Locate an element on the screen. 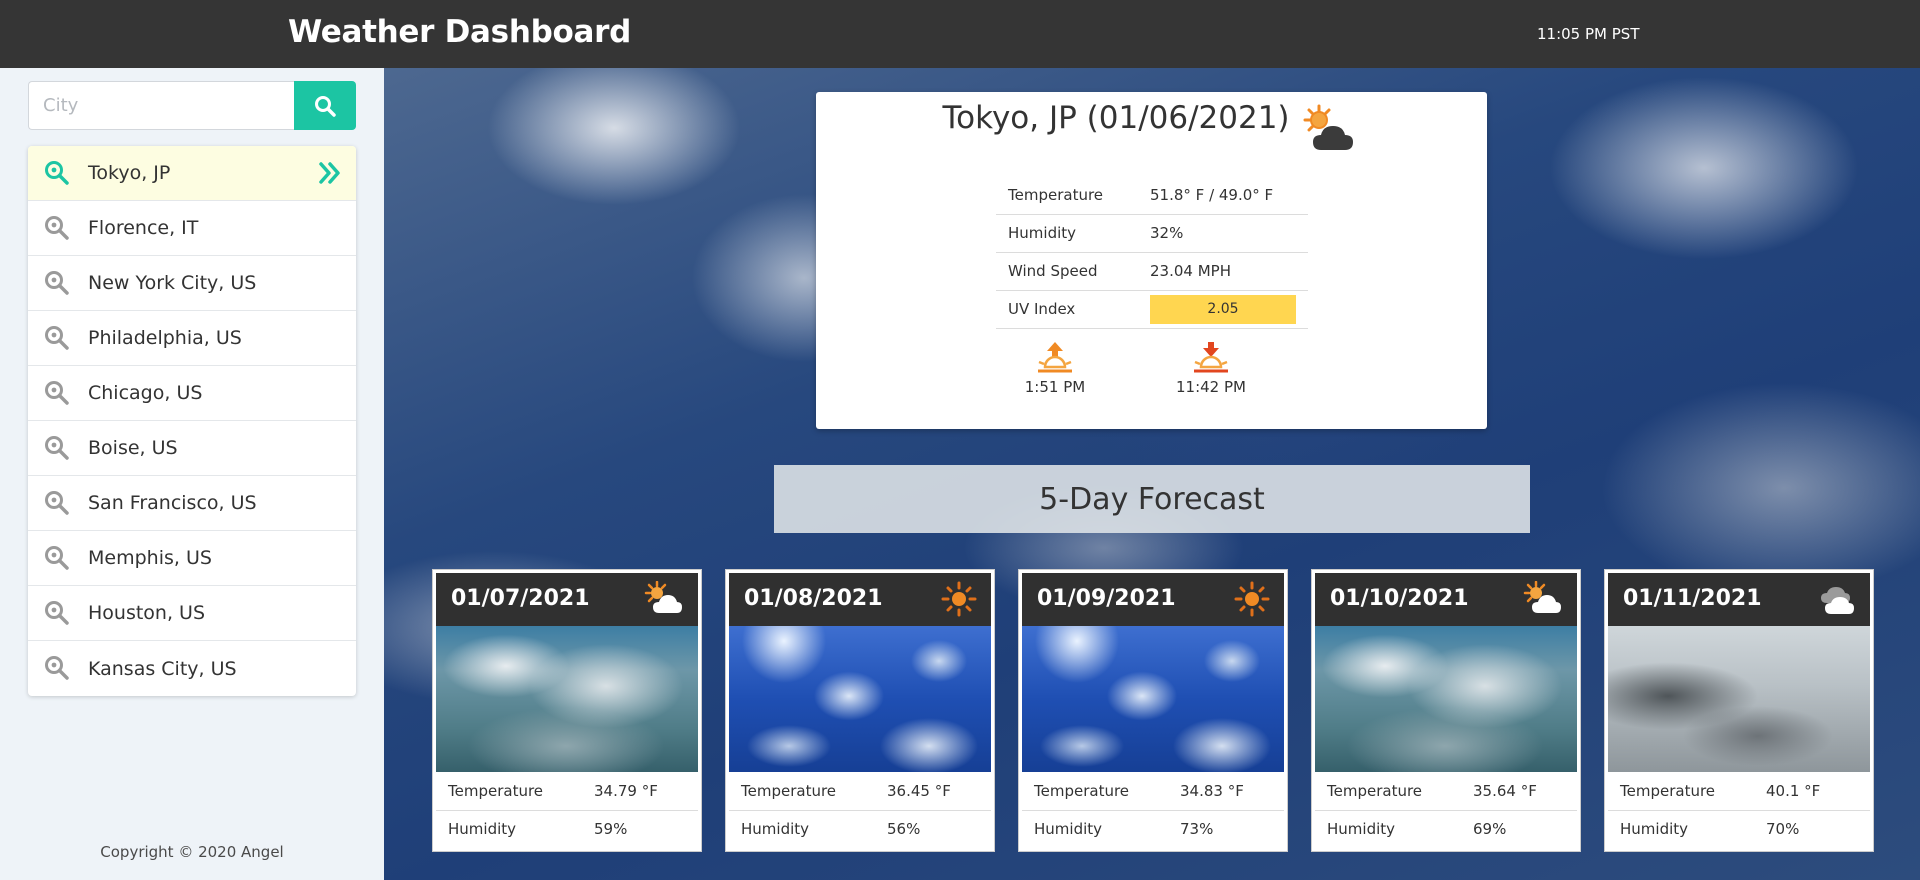 The height and width of the screenshot is (880, 1920). city-label: Memphis, US is located at coordinates (150, 558).